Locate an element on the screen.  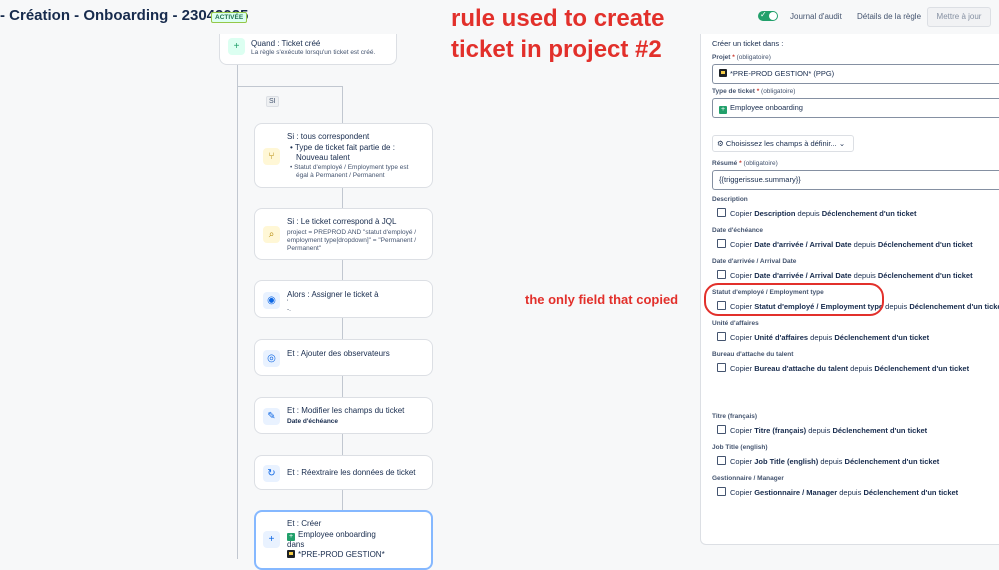
annotation-line-2: ticket in project #2 is located at coordinates (556, 49).